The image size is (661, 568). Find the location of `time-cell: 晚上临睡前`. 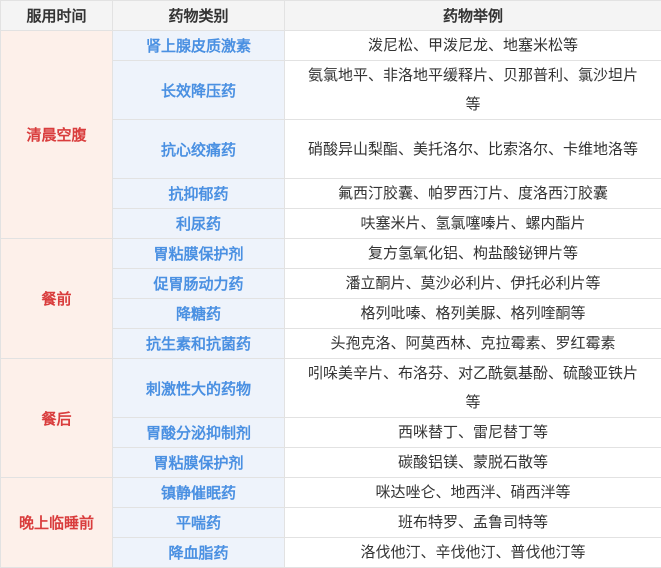

time-cell: 晚上临睡前 is located at coordinates (57, 523).